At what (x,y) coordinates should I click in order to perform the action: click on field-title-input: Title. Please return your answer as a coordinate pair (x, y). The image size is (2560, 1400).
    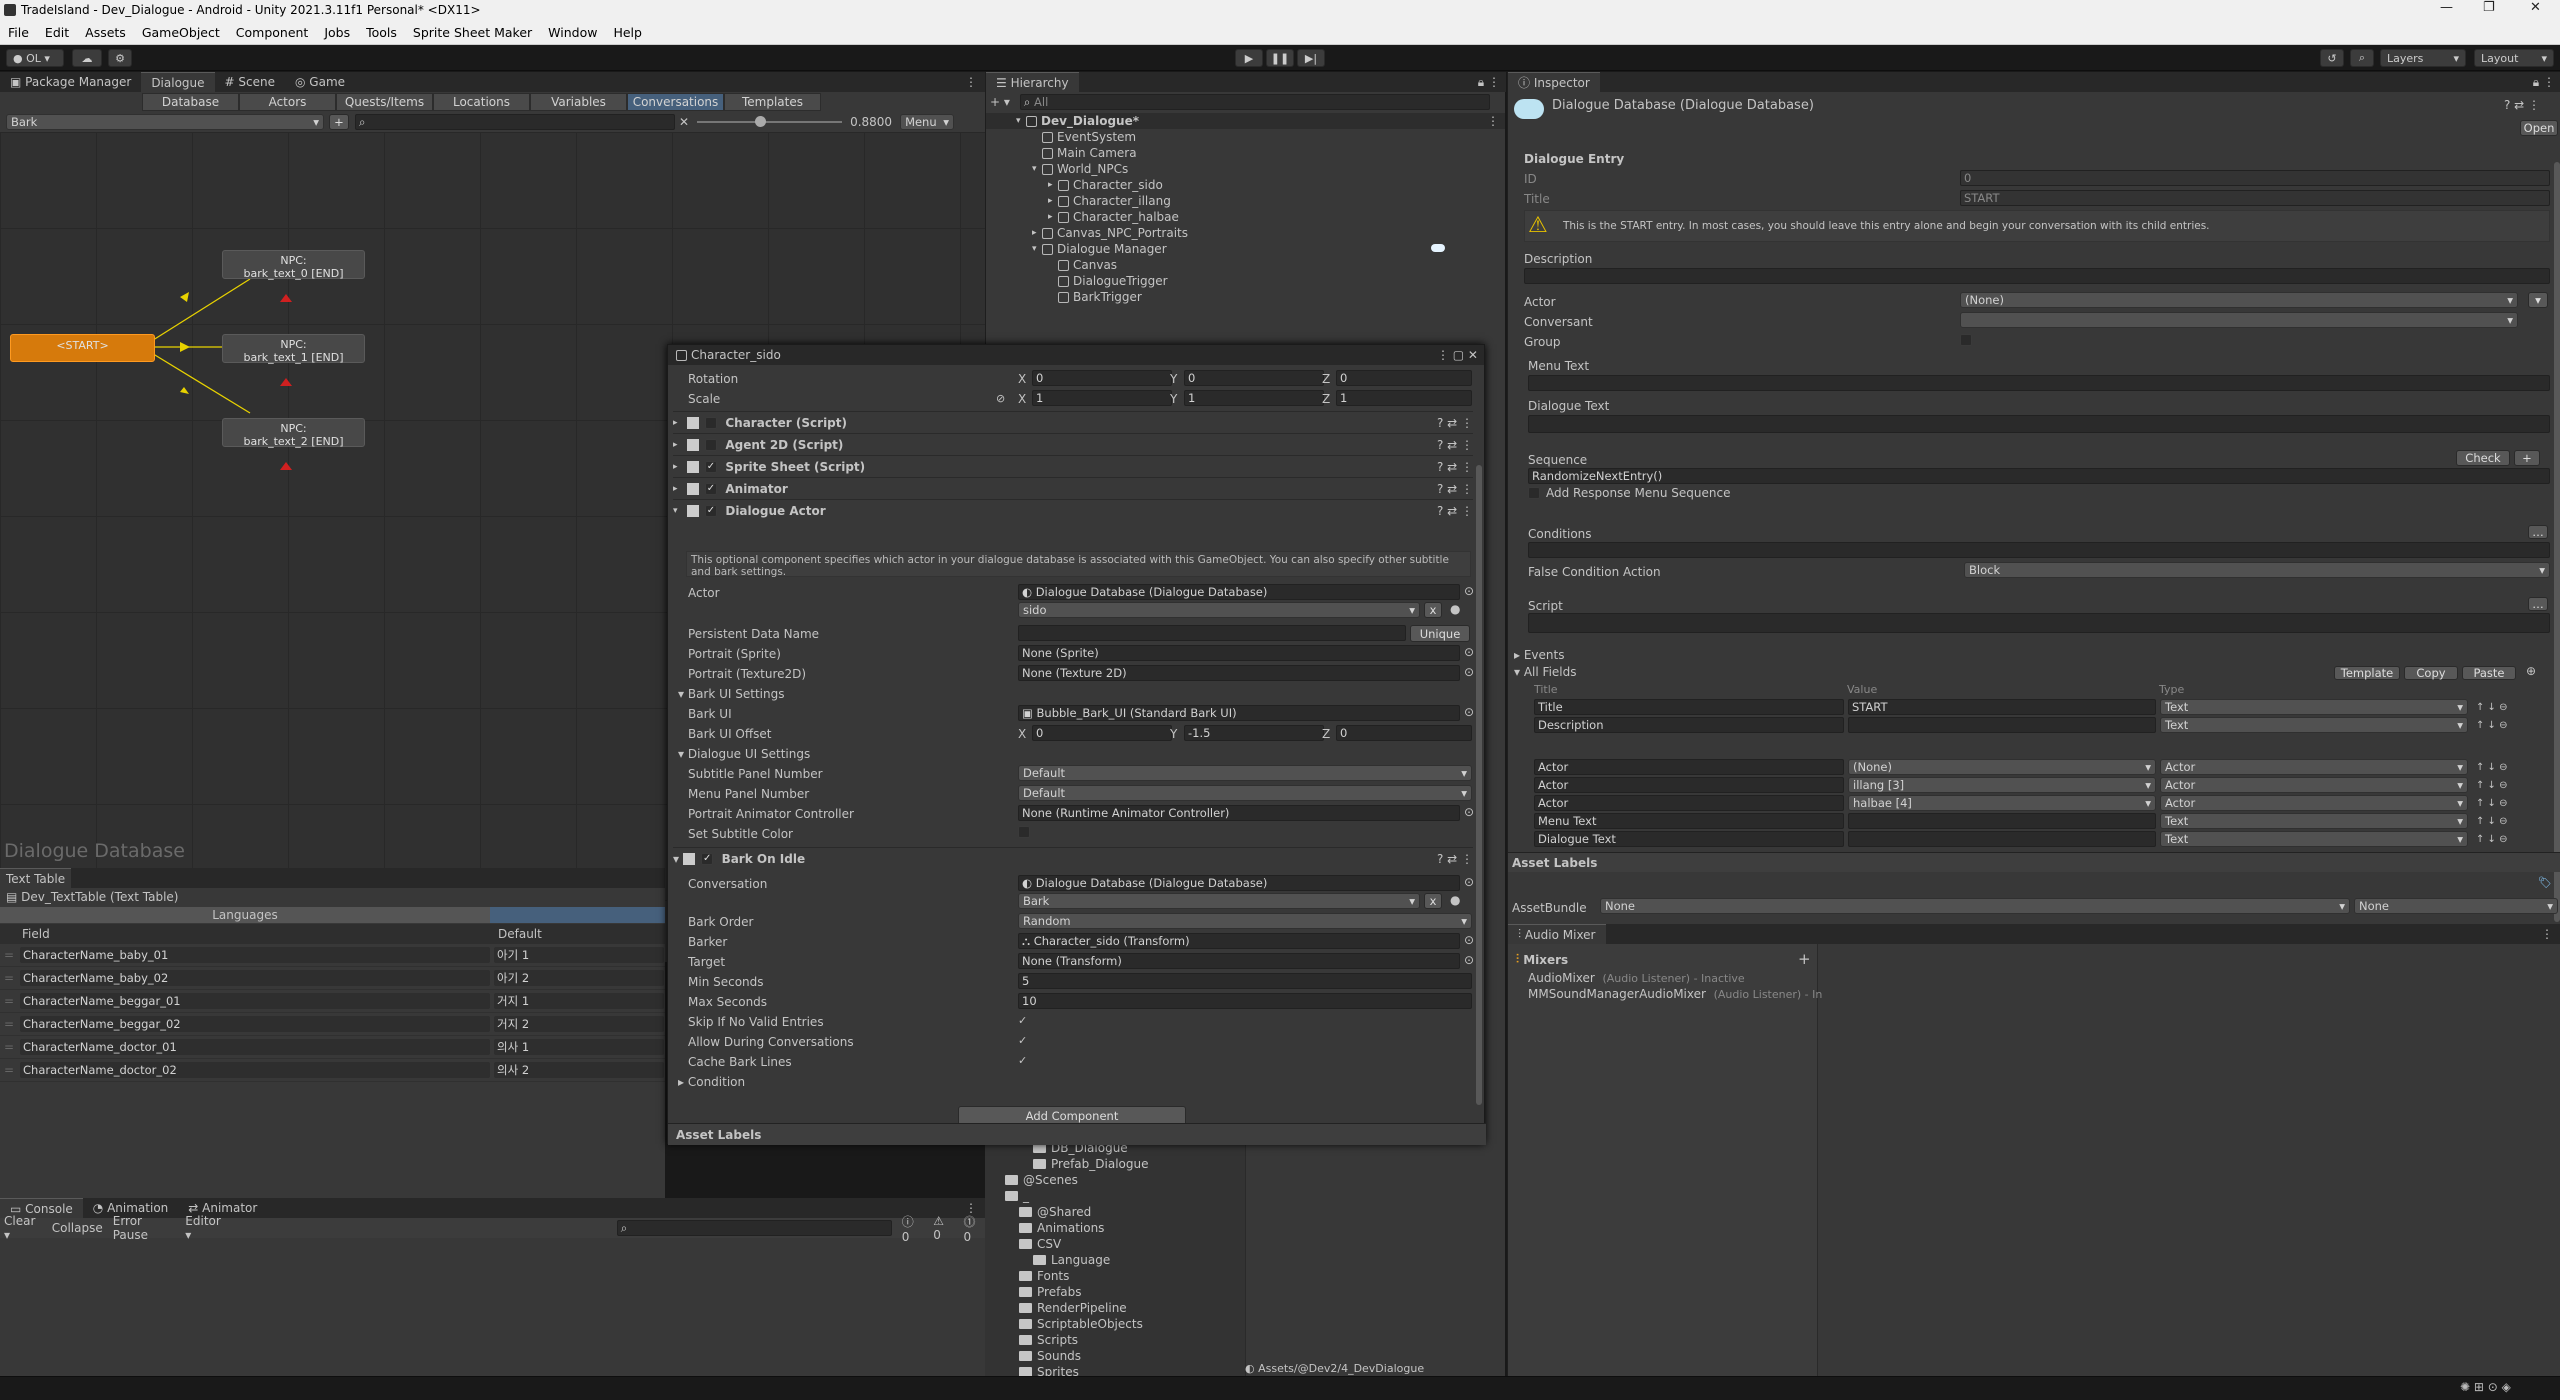
    Looking at the image, I should click on (1689, 707).